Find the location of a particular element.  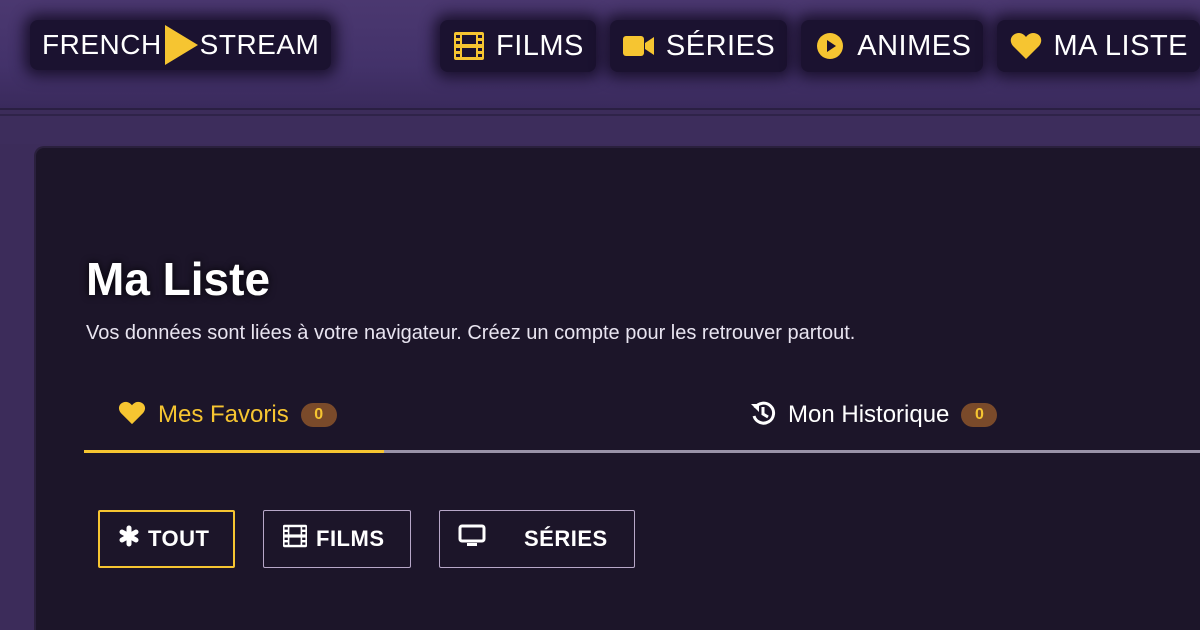

tab-favorites: Mes Favoris 0 is located at coordinates (234, 415).